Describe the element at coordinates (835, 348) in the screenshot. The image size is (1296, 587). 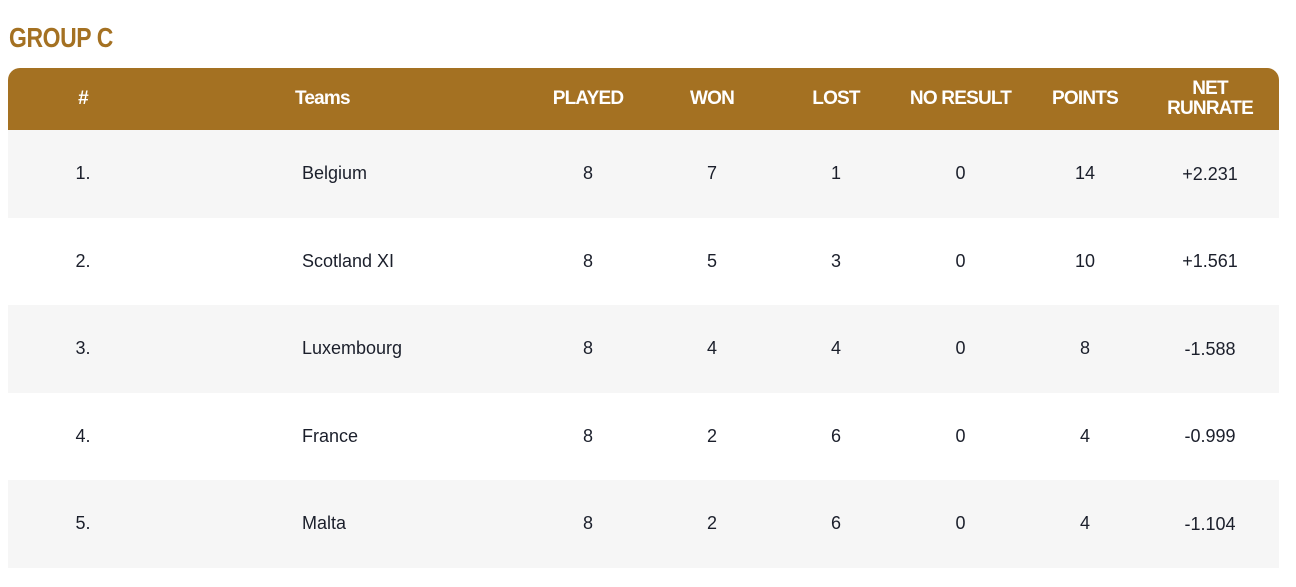
I see `cell-lost: 4` at that location.